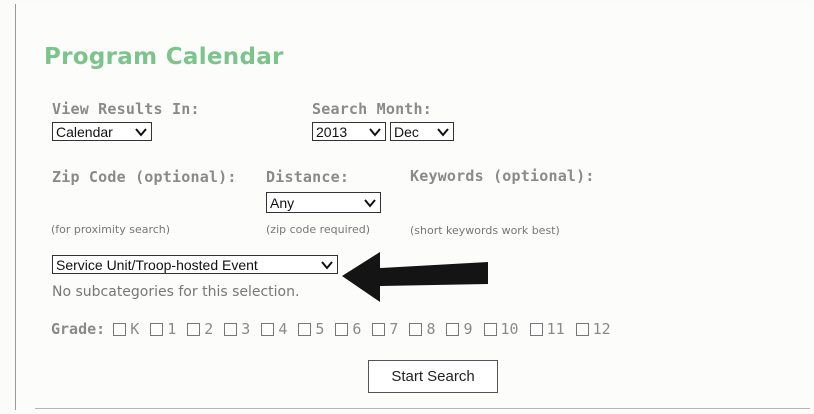  Describe the element at coordinates (547, 329) in the screenshot. I see `grade-option-11: 11` at that location.